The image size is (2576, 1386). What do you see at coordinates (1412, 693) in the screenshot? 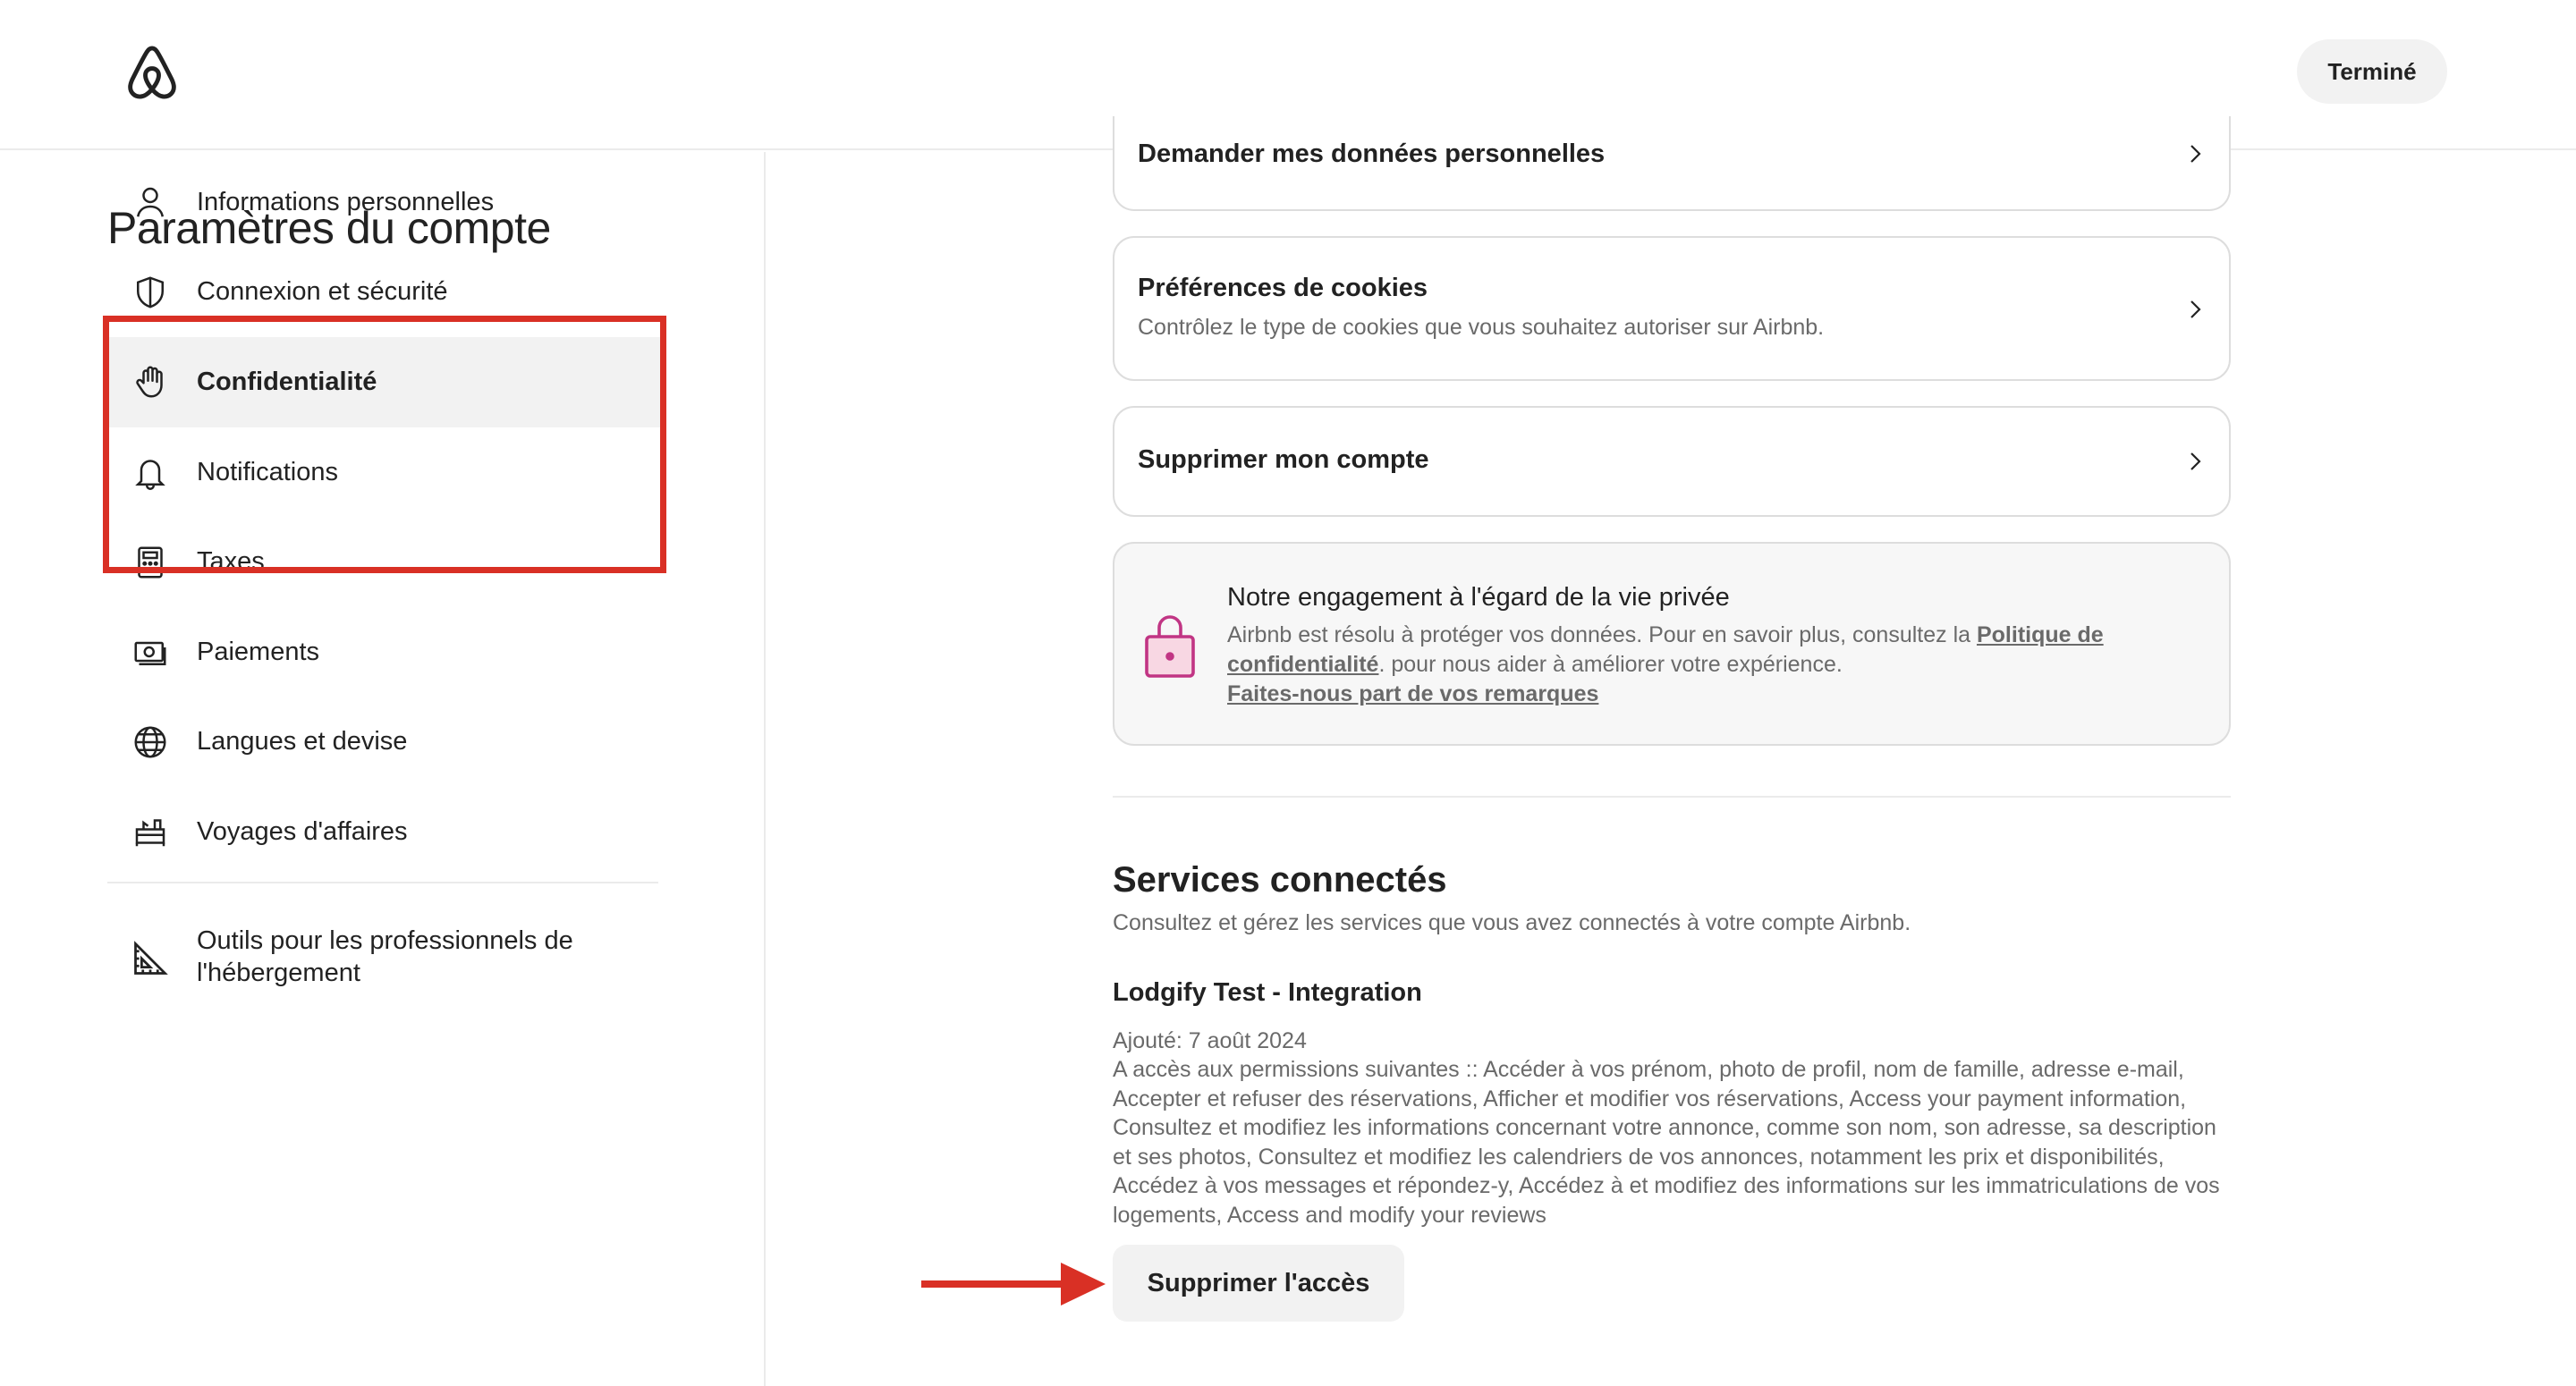
I see `feedback-link: Faites-nous part de vos remarques` at bounding box center [1412, 693].